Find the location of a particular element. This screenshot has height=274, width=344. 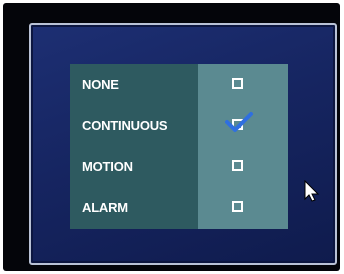

option-label-none: NONE is located at coordinates (100, 84).